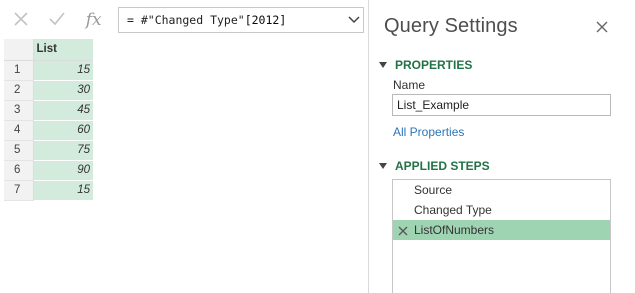  What do you see at coordinates (451, 26) in the screenshot?
I see `pane-title: Query Settings` at bounding box center [451, 26].